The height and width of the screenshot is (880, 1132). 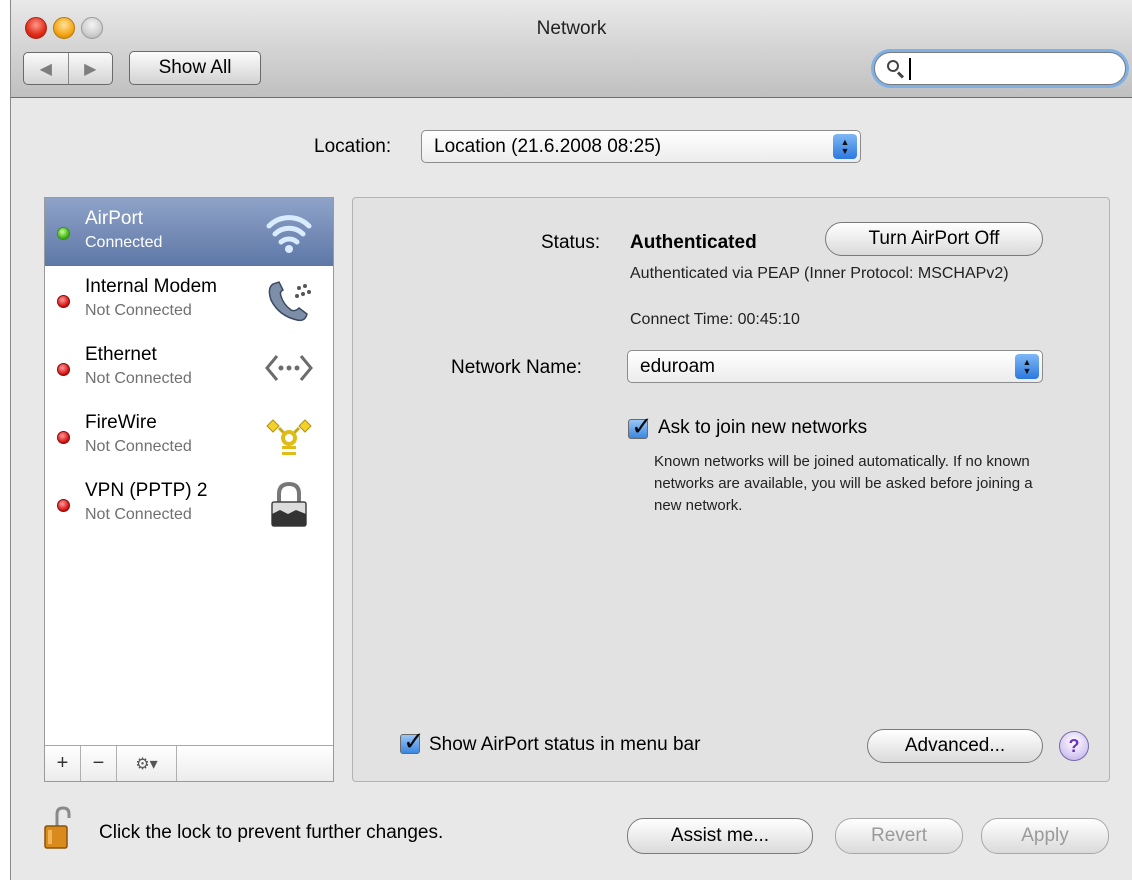 I want to click on service-name: AirPort, so click(x=114, y=218).